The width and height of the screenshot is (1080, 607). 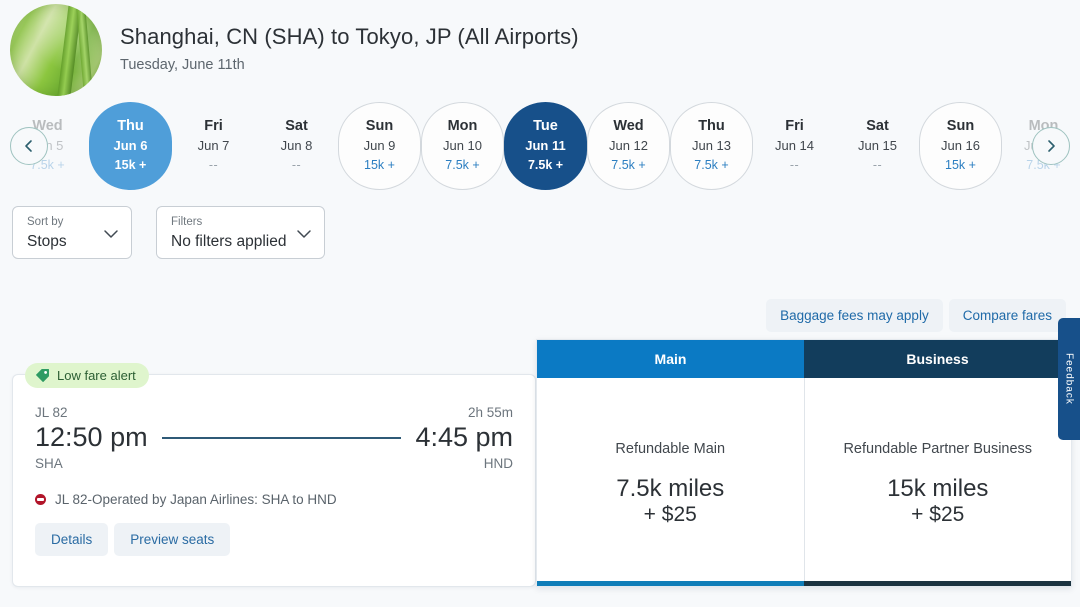 I want to click on chevron-left-icon, so click(x=28, y=146).